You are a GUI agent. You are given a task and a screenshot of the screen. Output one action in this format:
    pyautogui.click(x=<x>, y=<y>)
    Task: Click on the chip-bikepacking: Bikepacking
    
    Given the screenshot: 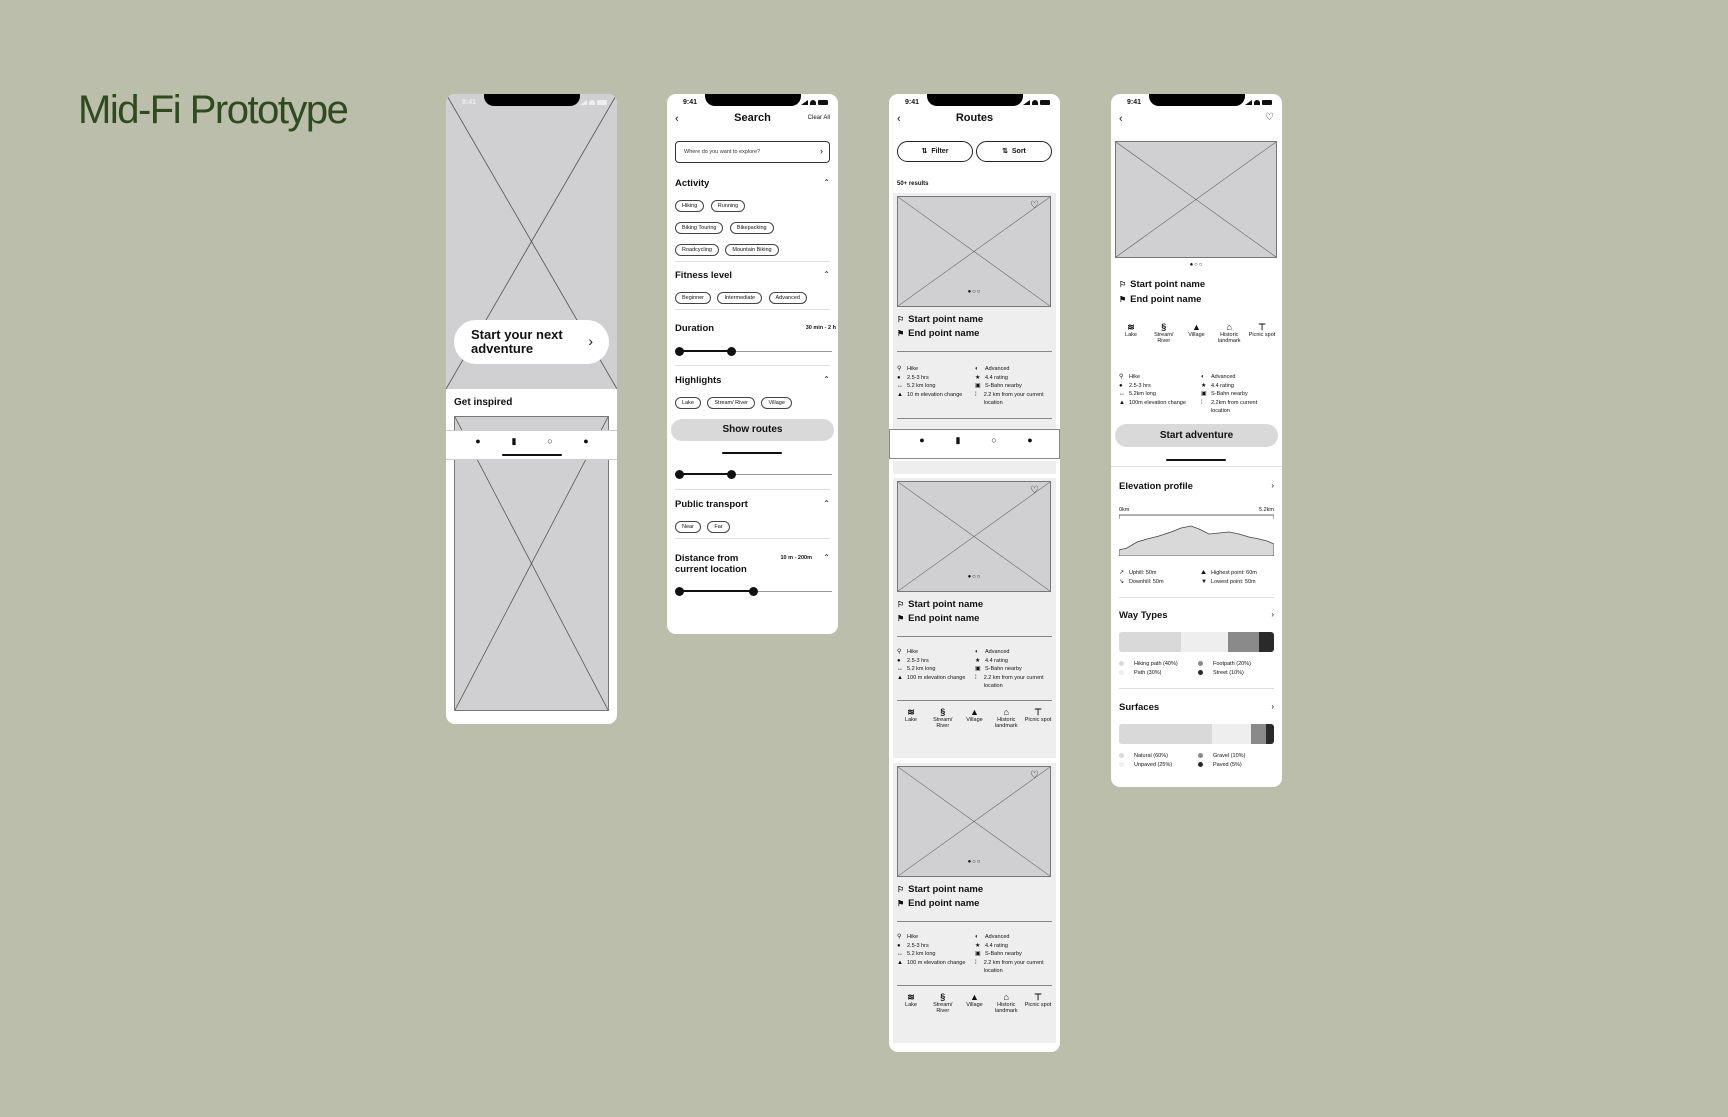 What is the action you would take?
    pyautogui.click(x=751, y=228)
    